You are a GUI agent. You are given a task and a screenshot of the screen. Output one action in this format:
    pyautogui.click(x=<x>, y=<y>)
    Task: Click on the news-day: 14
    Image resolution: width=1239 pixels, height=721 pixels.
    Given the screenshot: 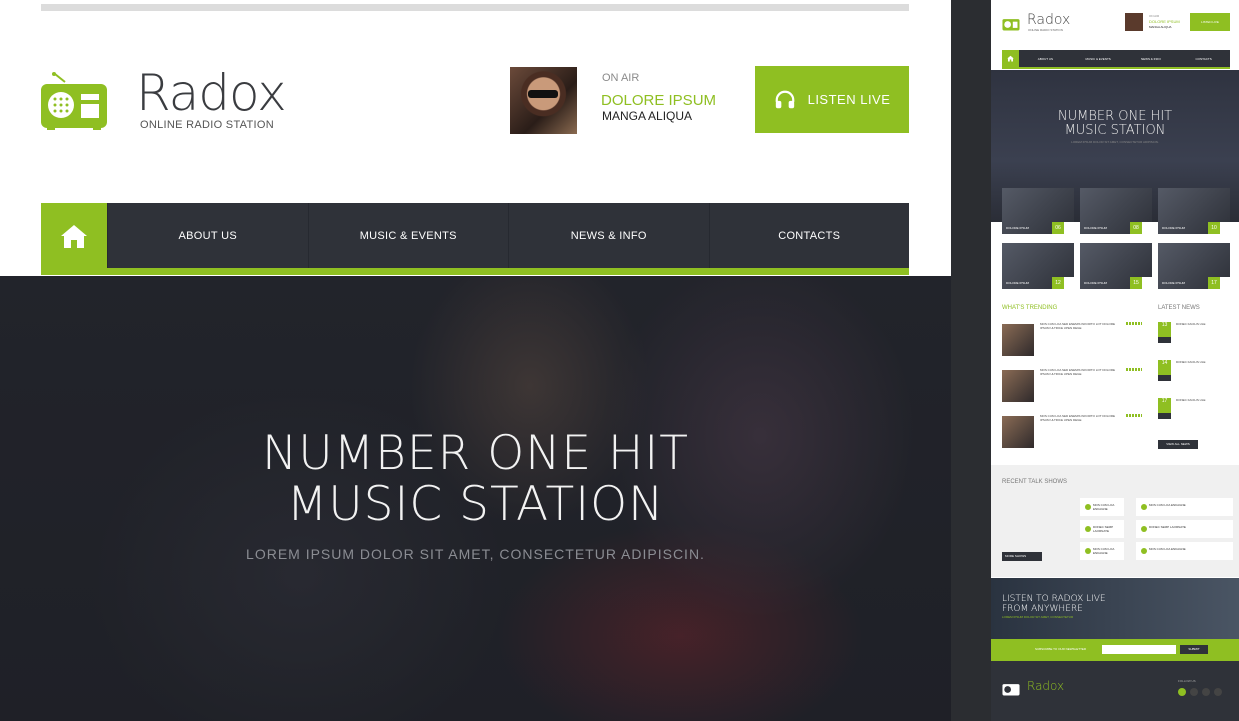 What is the action you would take?
    pyautogui.click(x=1164, y=367)
    